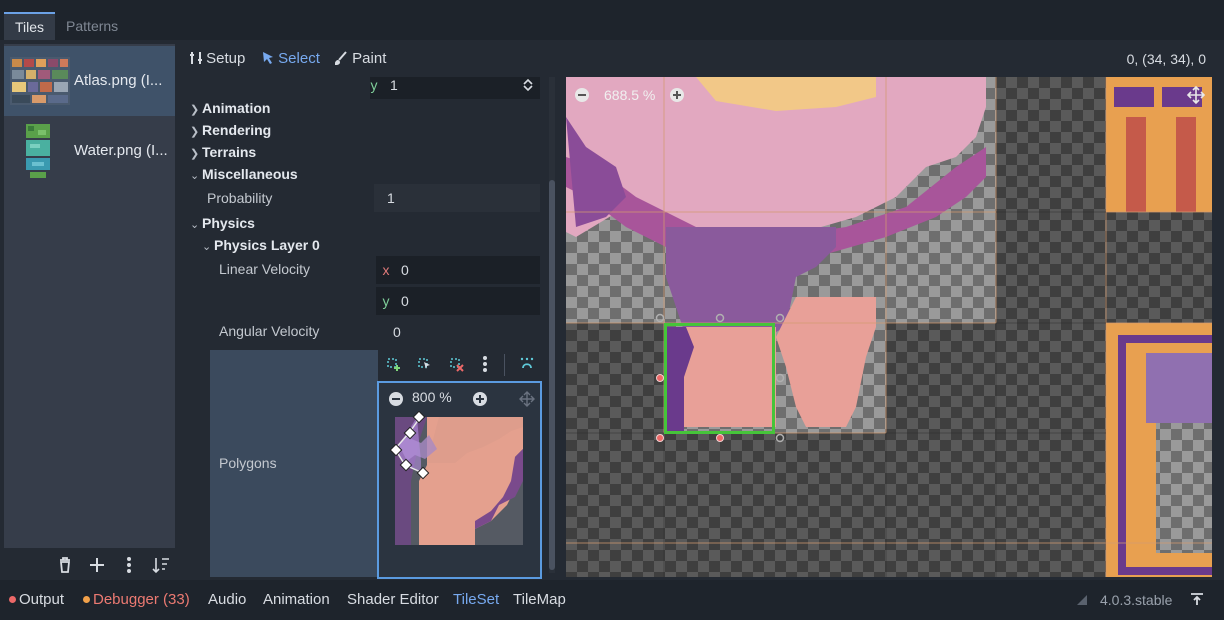  I want to click on terrains-label: Terrains, so click(229, 152).